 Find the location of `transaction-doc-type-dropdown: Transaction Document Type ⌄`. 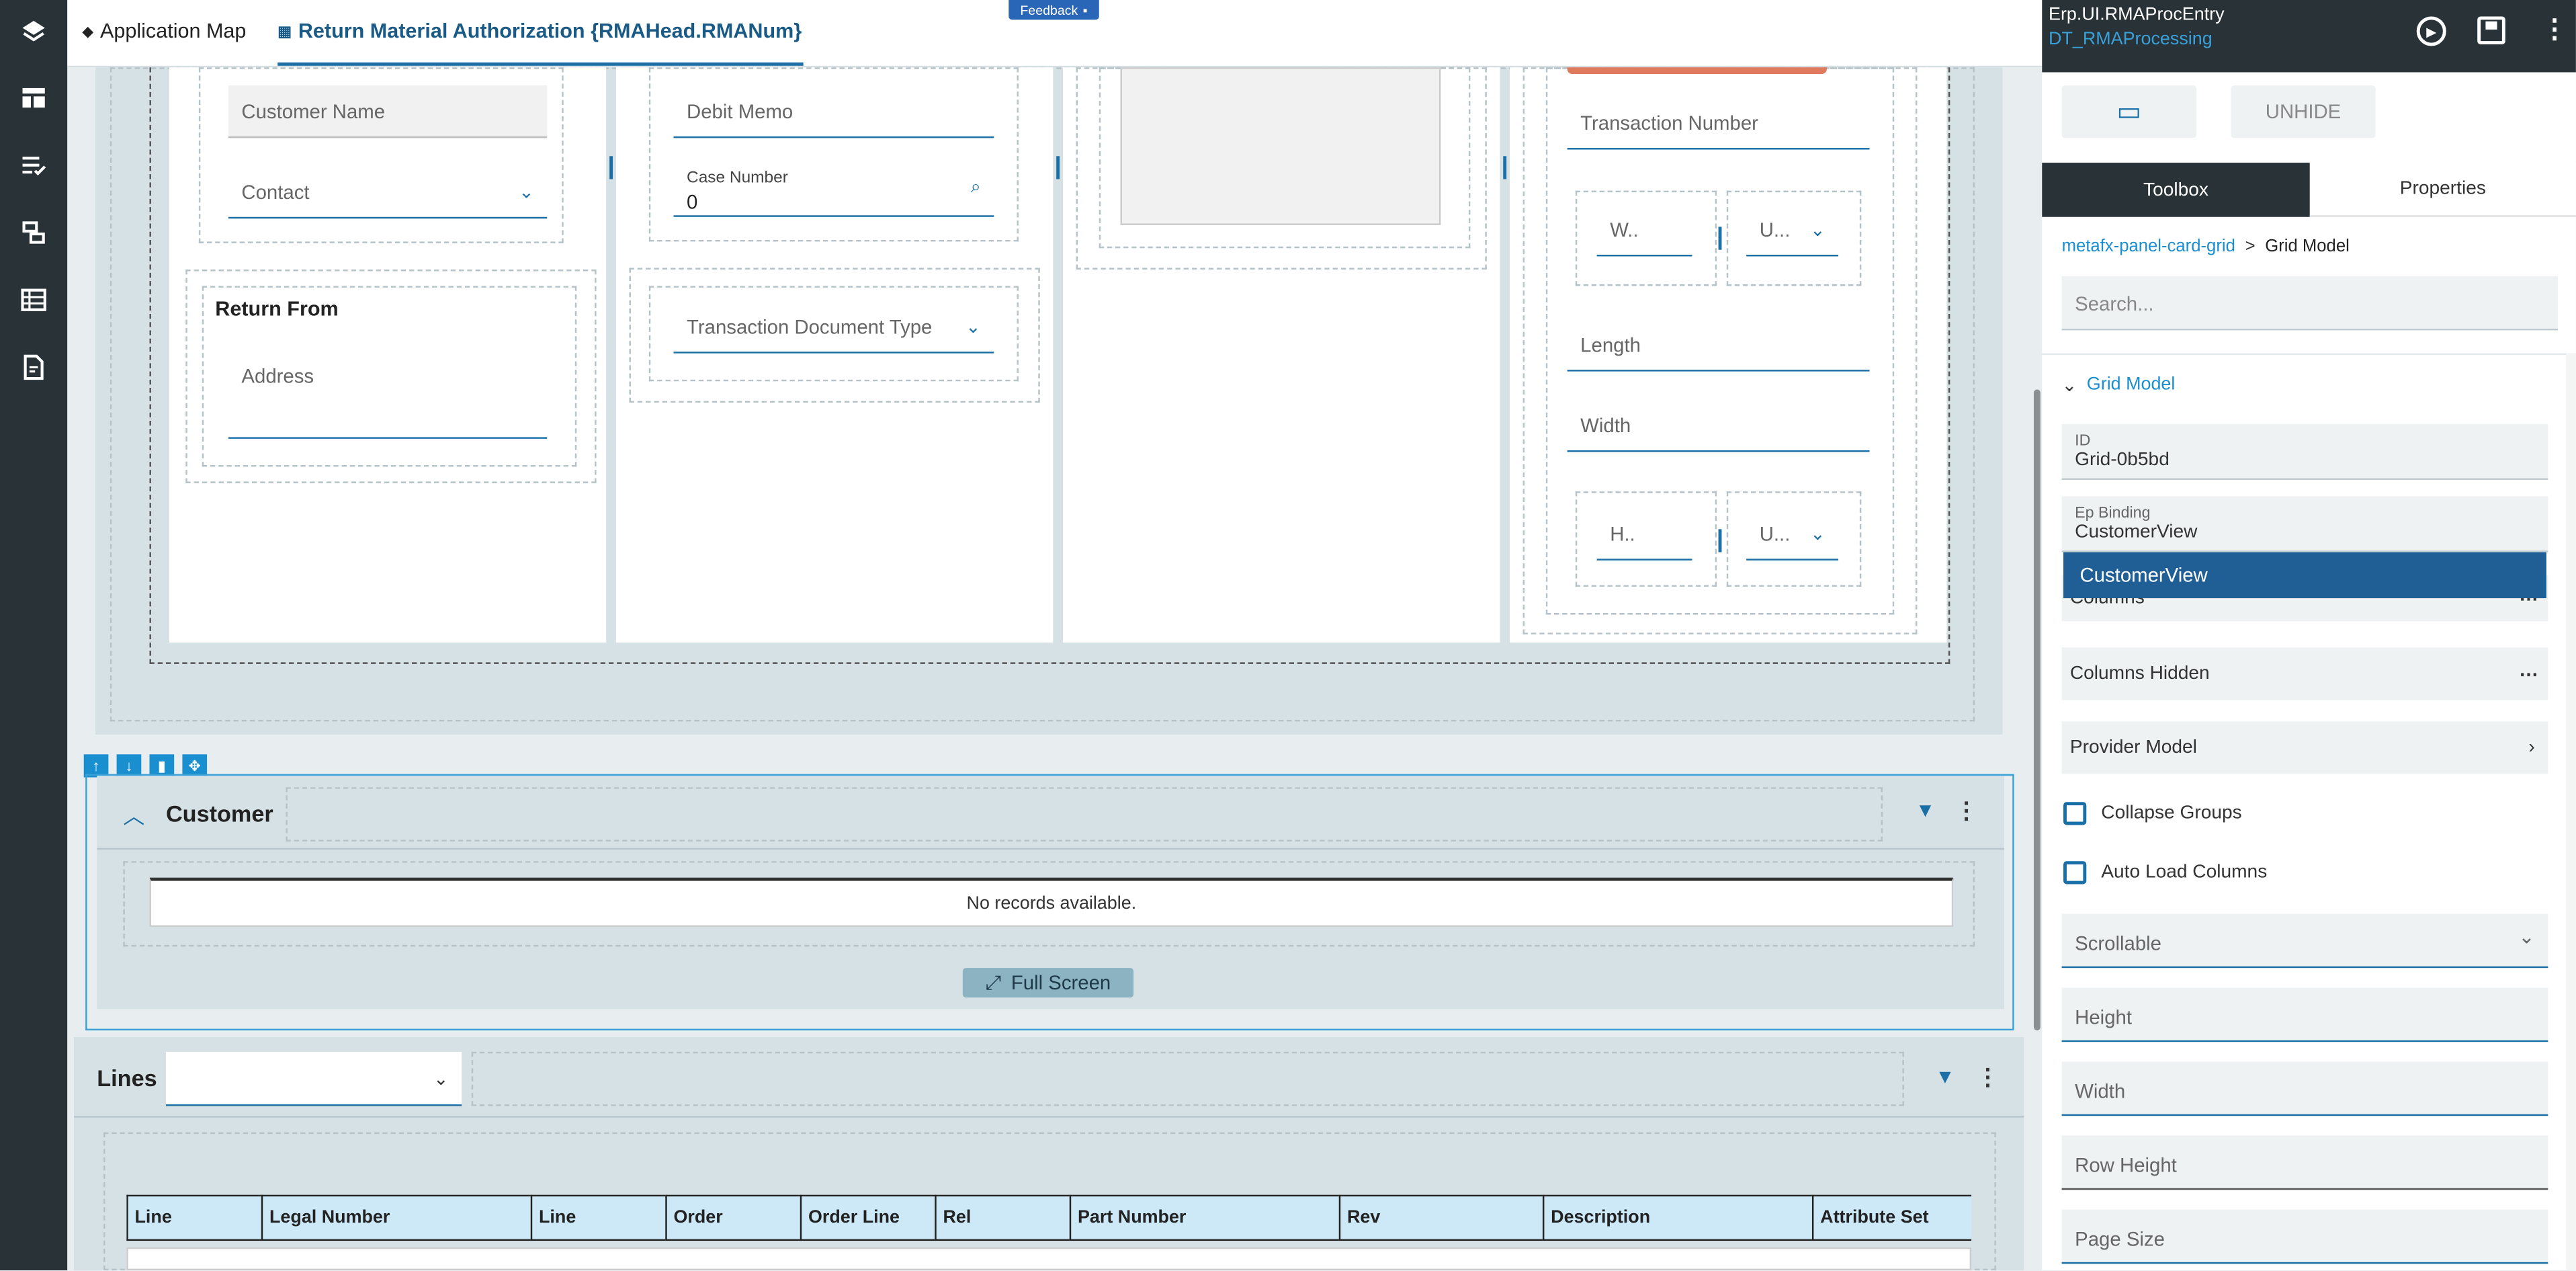

transaction-doc-type-dropdown: Transaction Document Type ⌄ is located at coordinates (833, 327).